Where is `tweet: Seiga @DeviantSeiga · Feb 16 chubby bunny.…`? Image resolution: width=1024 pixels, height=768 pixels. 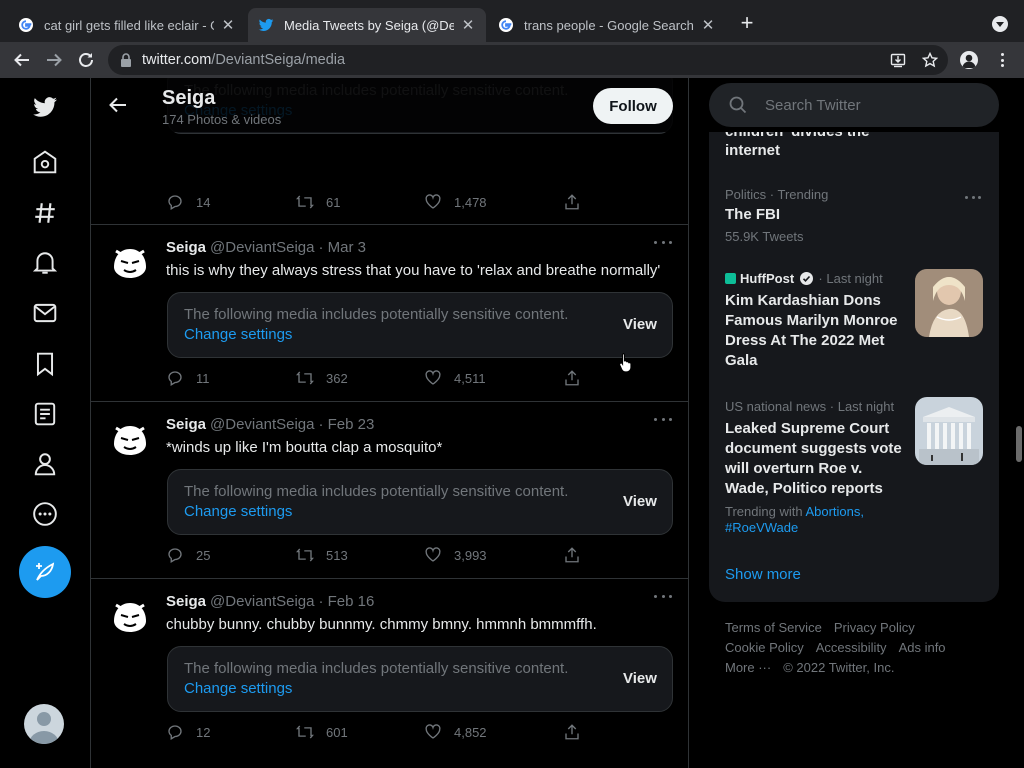 tweet: Seiga @DeviantSeiga · Feb 16 chubby bunny.… is located at coordinates (389, 673).